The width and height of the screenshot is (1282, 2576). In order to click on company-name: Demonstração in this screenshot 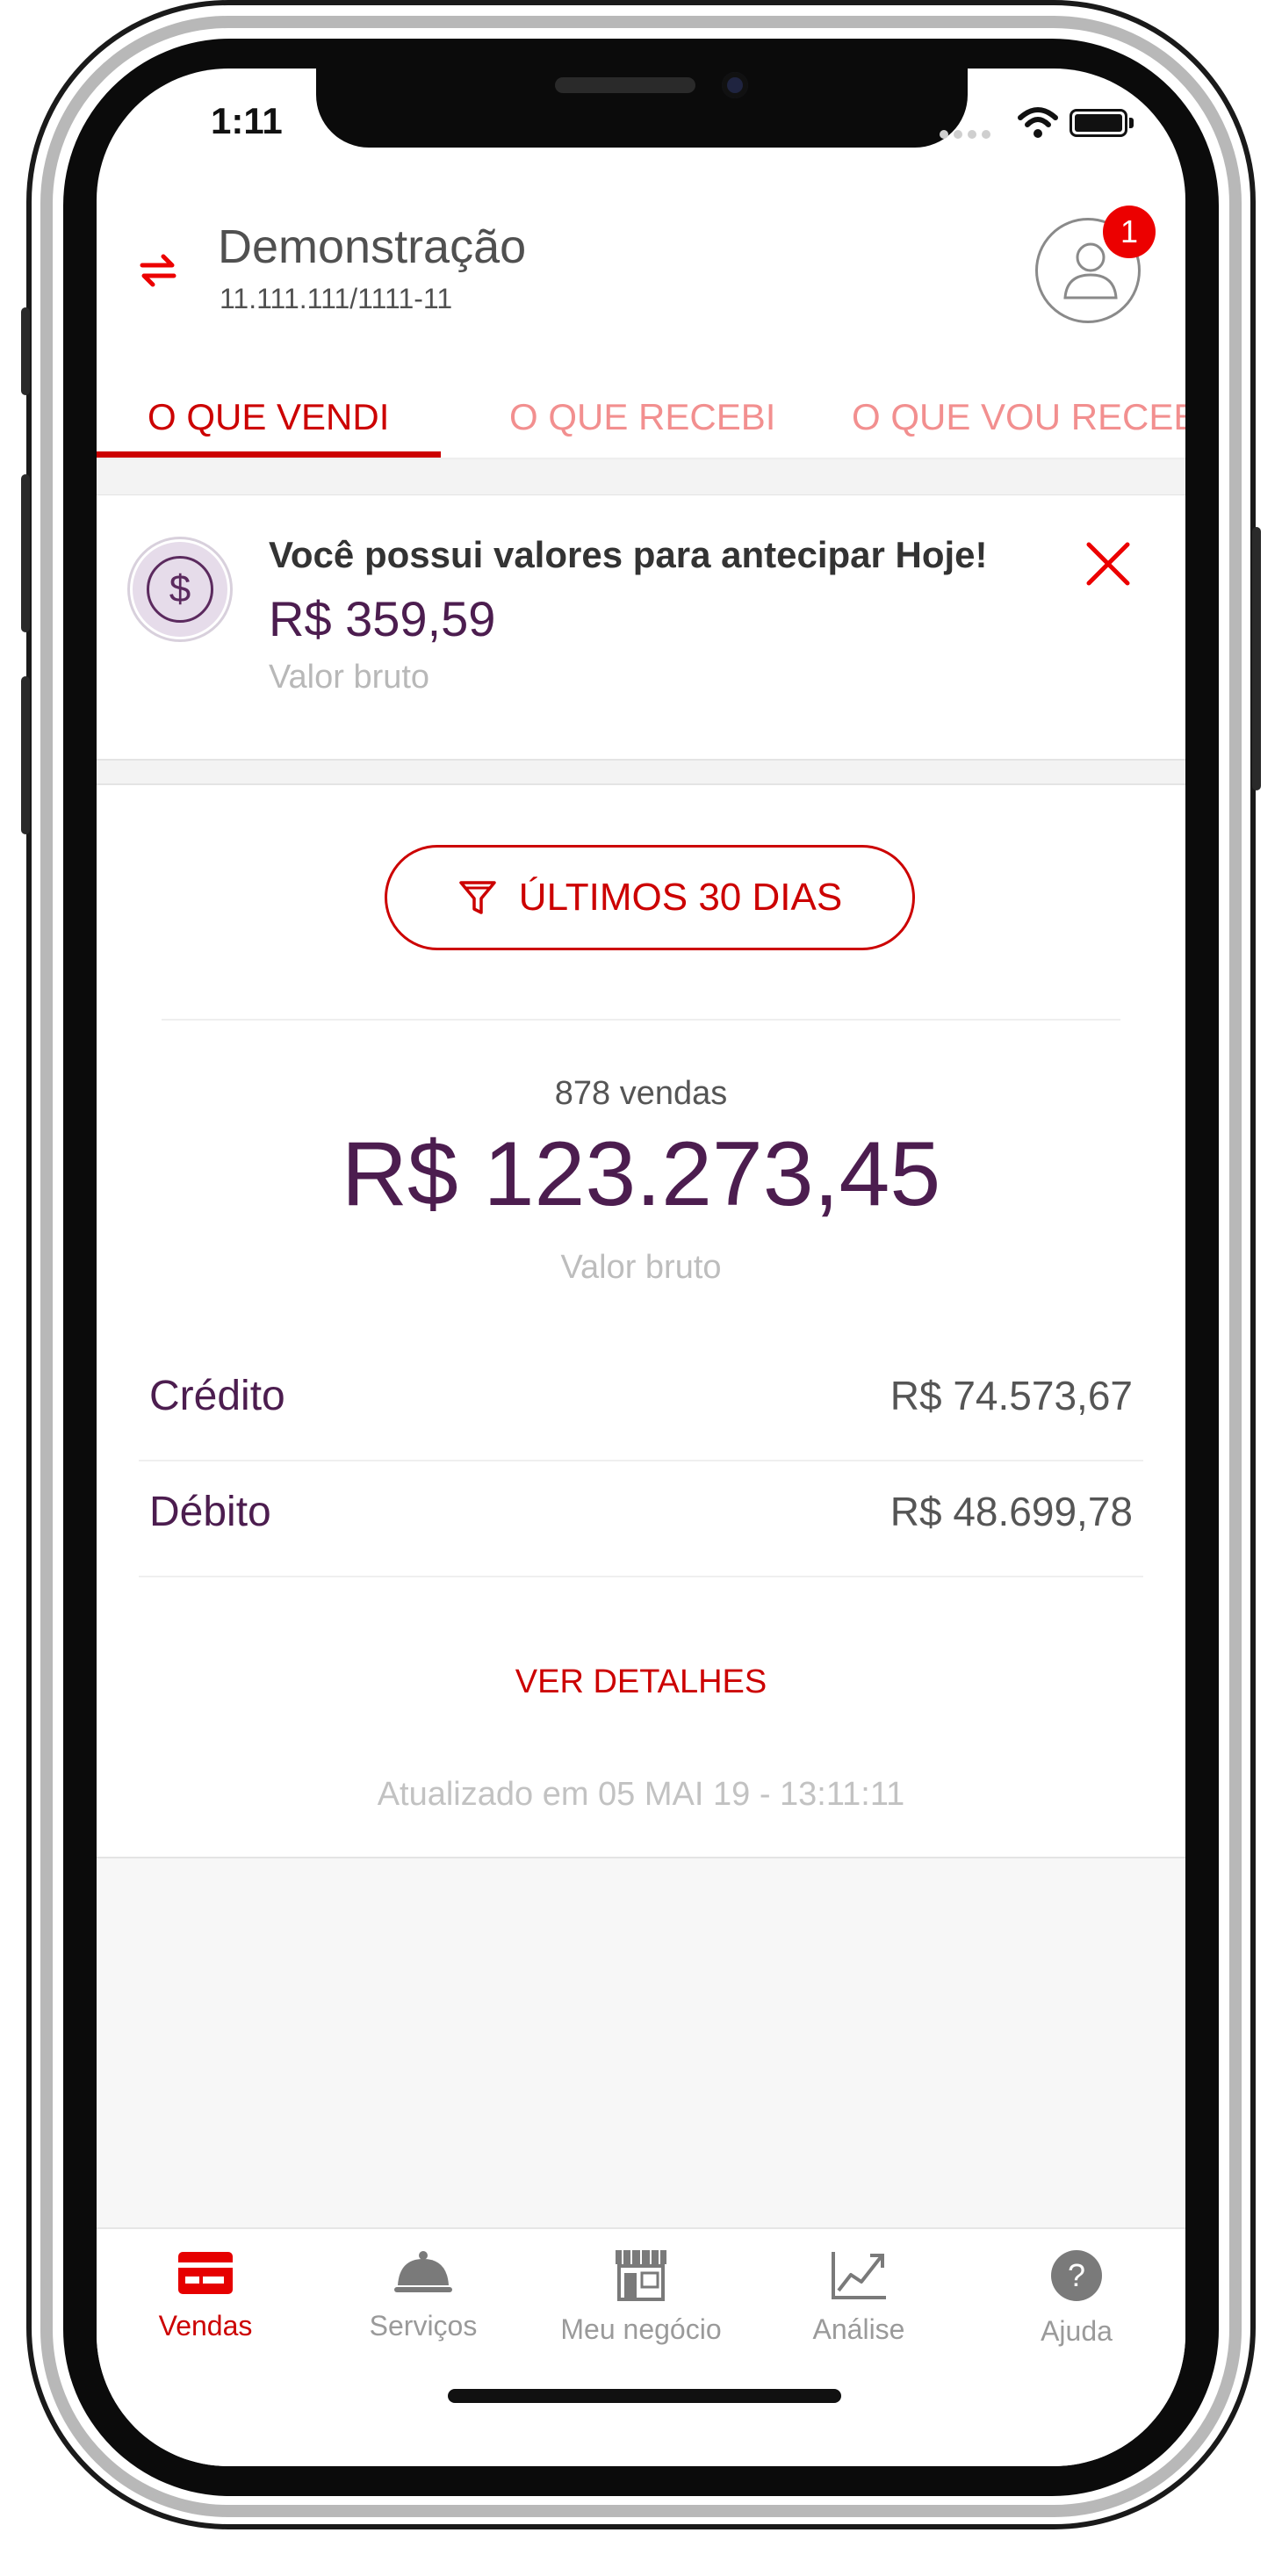, I will do `click(372, 247)`.